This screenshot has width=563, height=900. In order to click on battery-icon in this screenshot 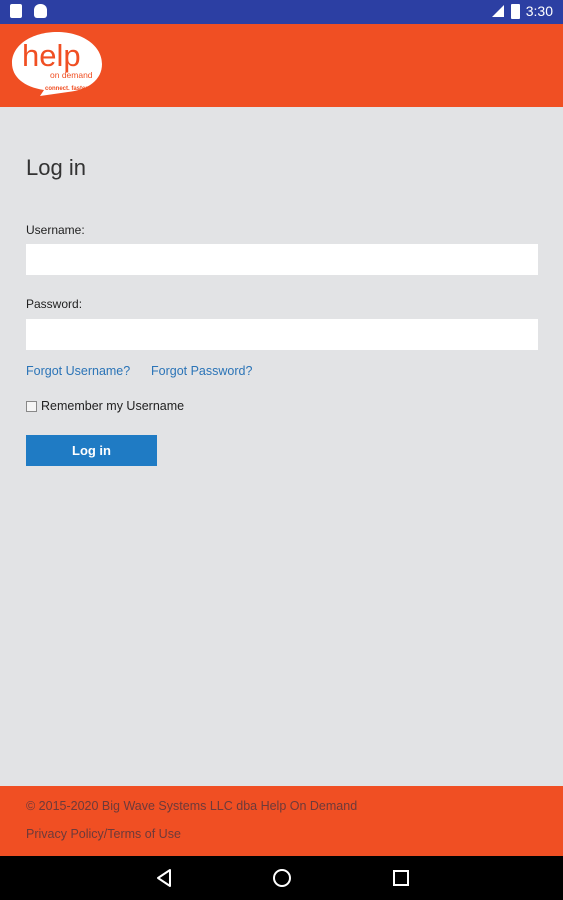, I will do `click(515, 11)`.